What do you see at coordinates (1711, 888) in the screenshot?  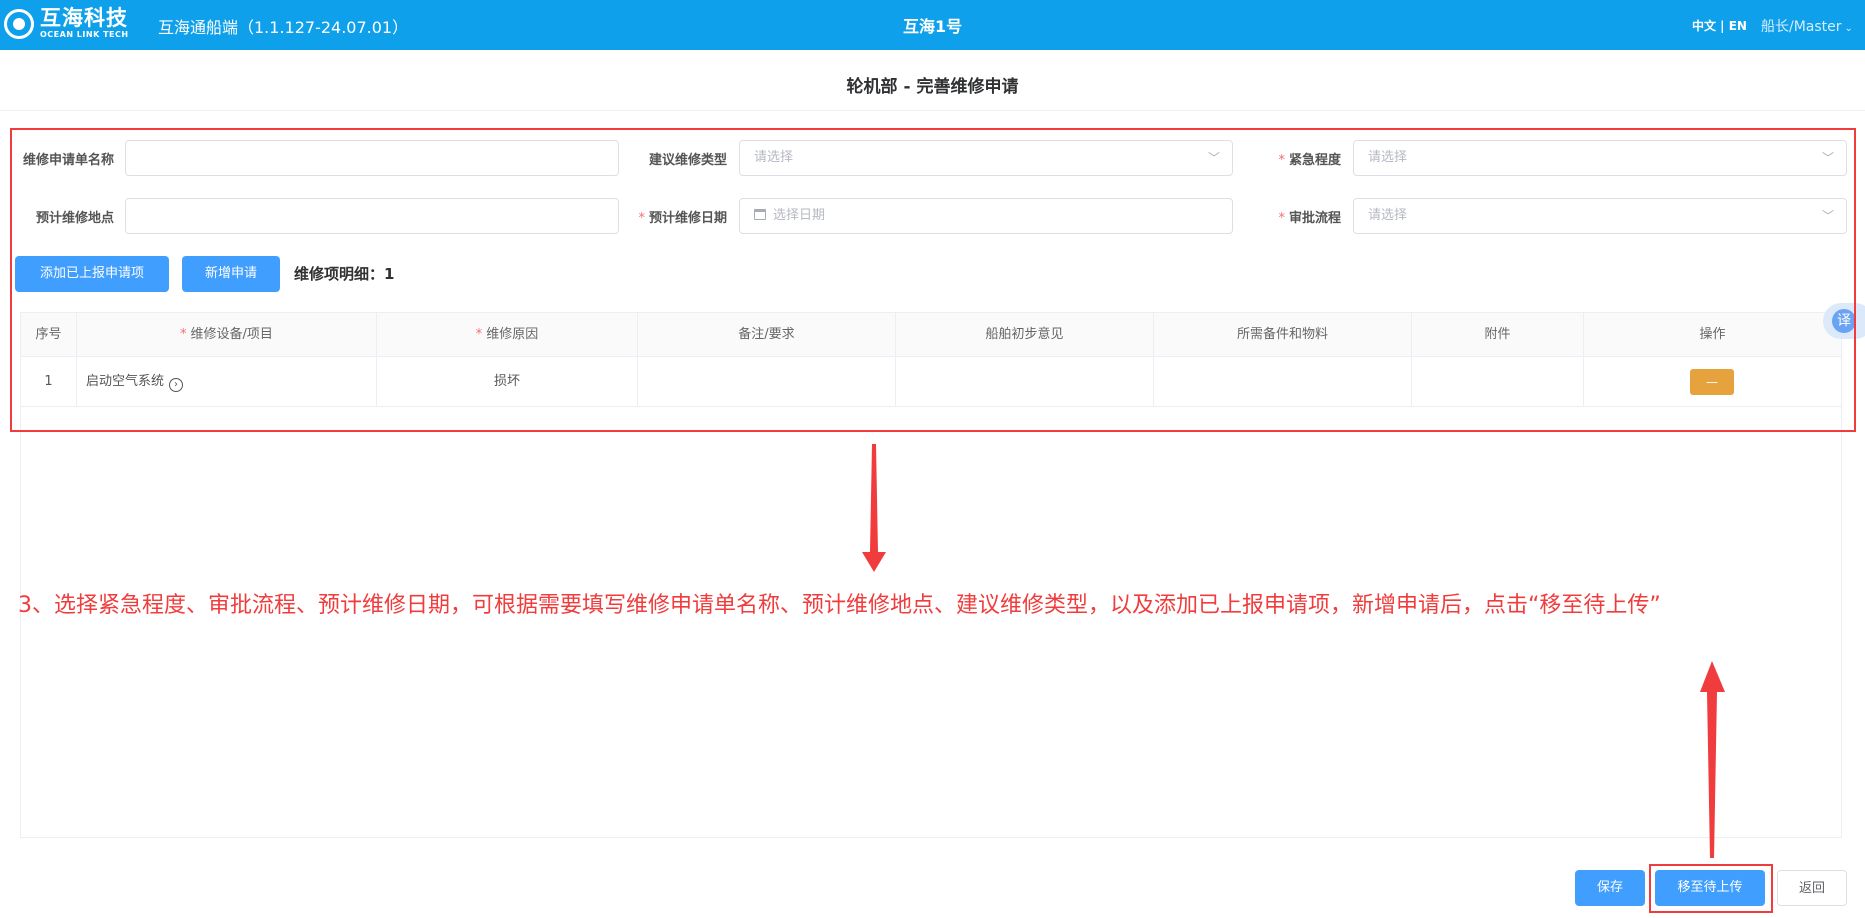 I see `annotation-highlight-button` at bounding box center [1711, 888].